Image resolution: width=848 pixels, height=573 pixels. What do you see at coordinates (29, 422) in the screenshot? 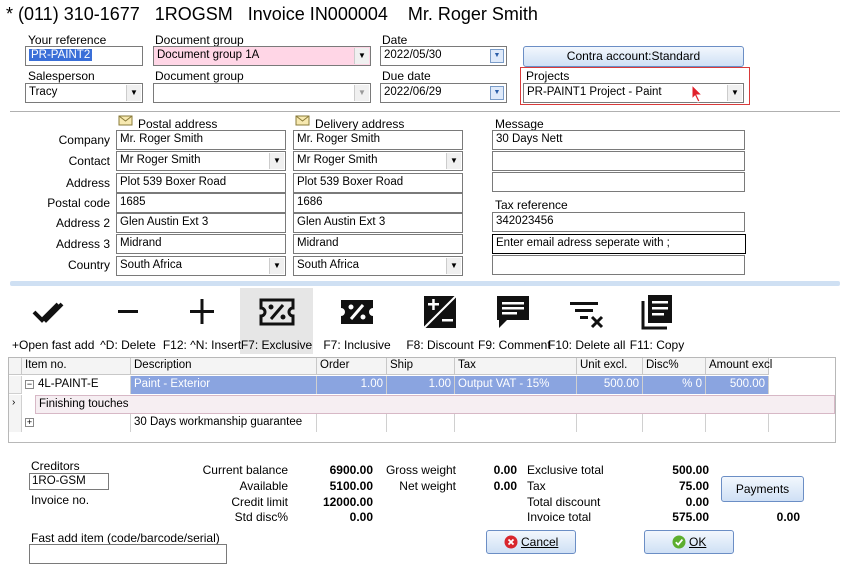
I see `expand-icon: +` at bounding box center [29, 422].